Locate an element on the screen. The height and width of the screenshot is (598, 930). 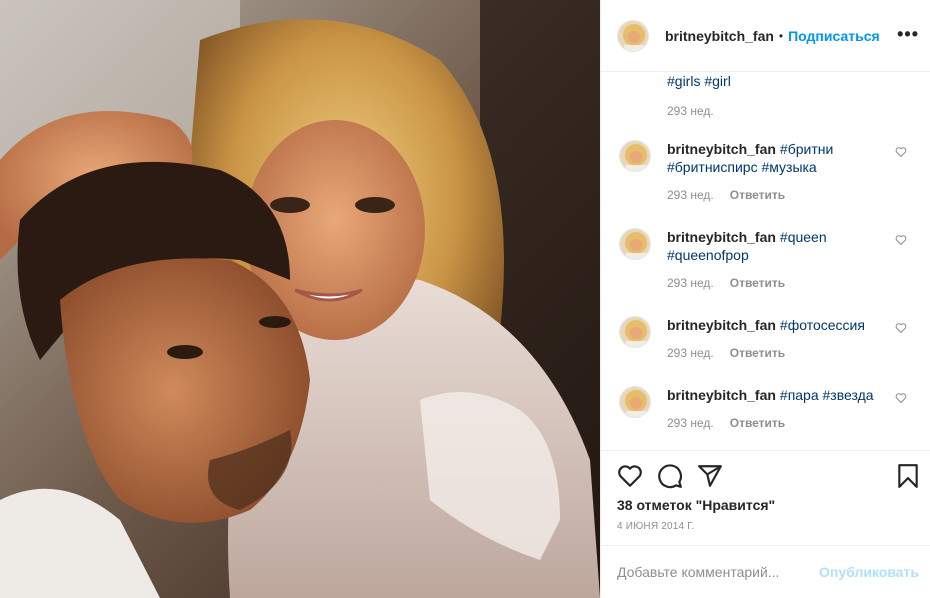
hashtag-link: #бритни is located at coordinates (806, 149).